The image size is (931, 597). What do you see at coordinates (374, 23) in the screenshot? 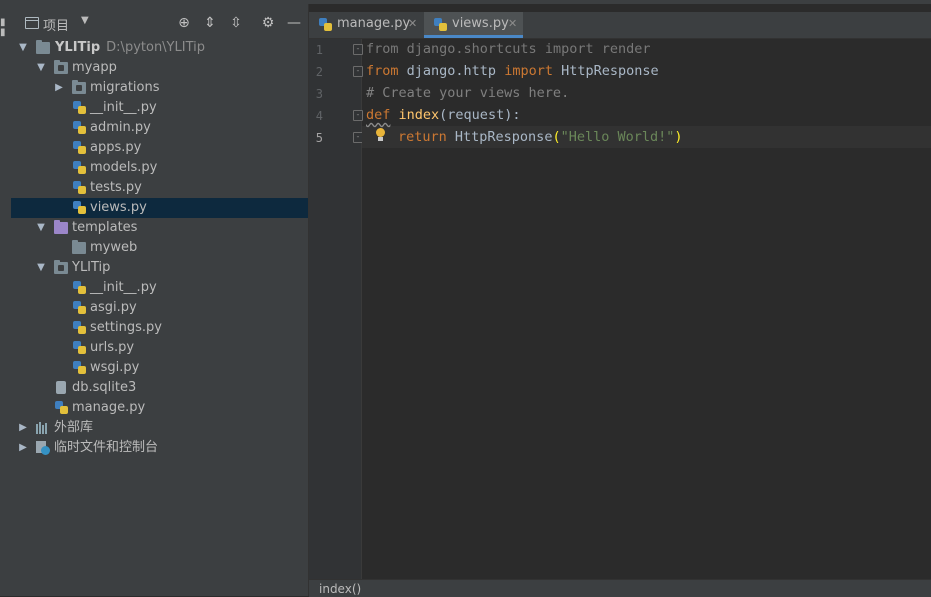
I see `tab-label: manage.py` at bounding box center [374, 23].